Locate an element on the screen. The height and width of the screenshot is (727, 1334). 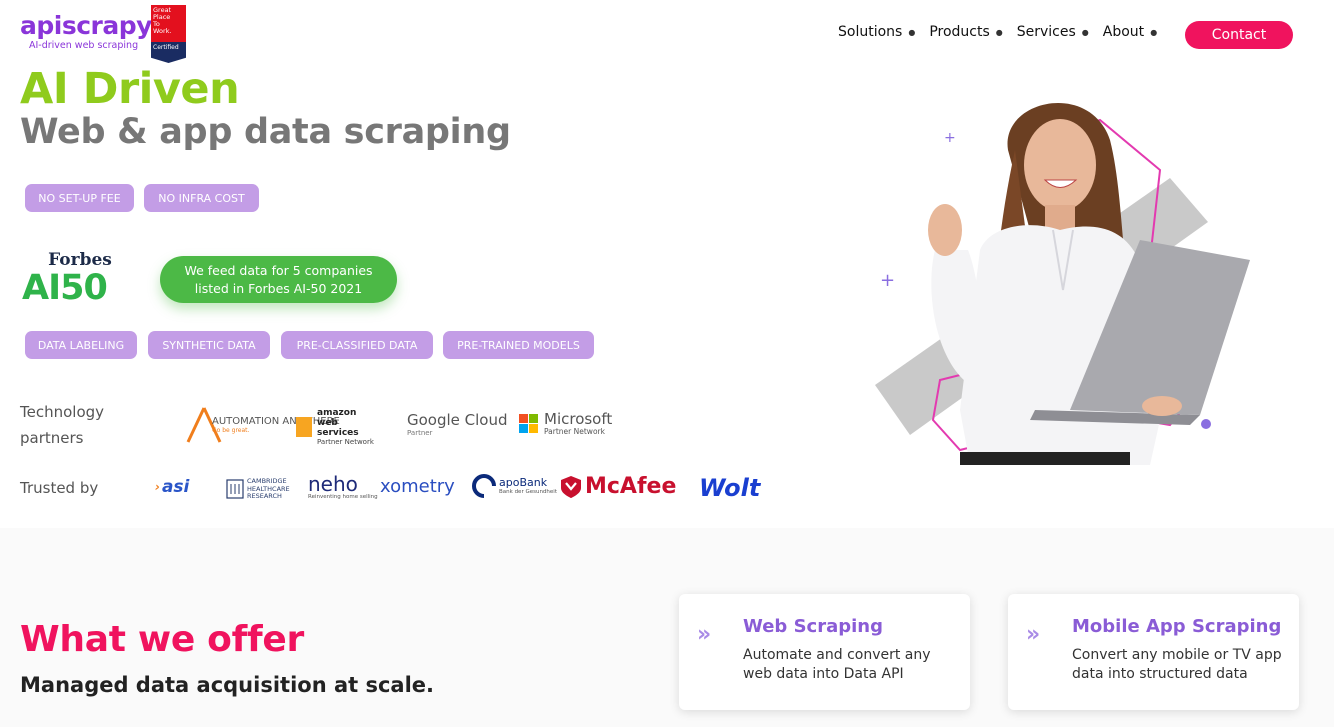
pill-pre-trained-models: PRE-TRAINED MODELS is located at coordinates (518, 345).